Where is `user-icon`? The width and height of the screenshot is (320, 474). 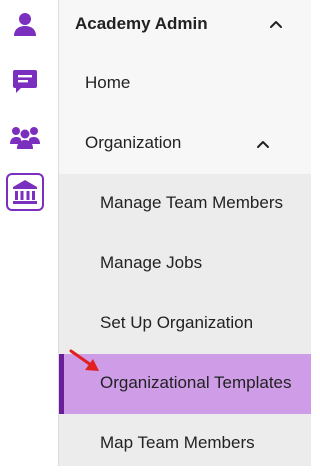 user-icon is located at coordinates (25, 25).